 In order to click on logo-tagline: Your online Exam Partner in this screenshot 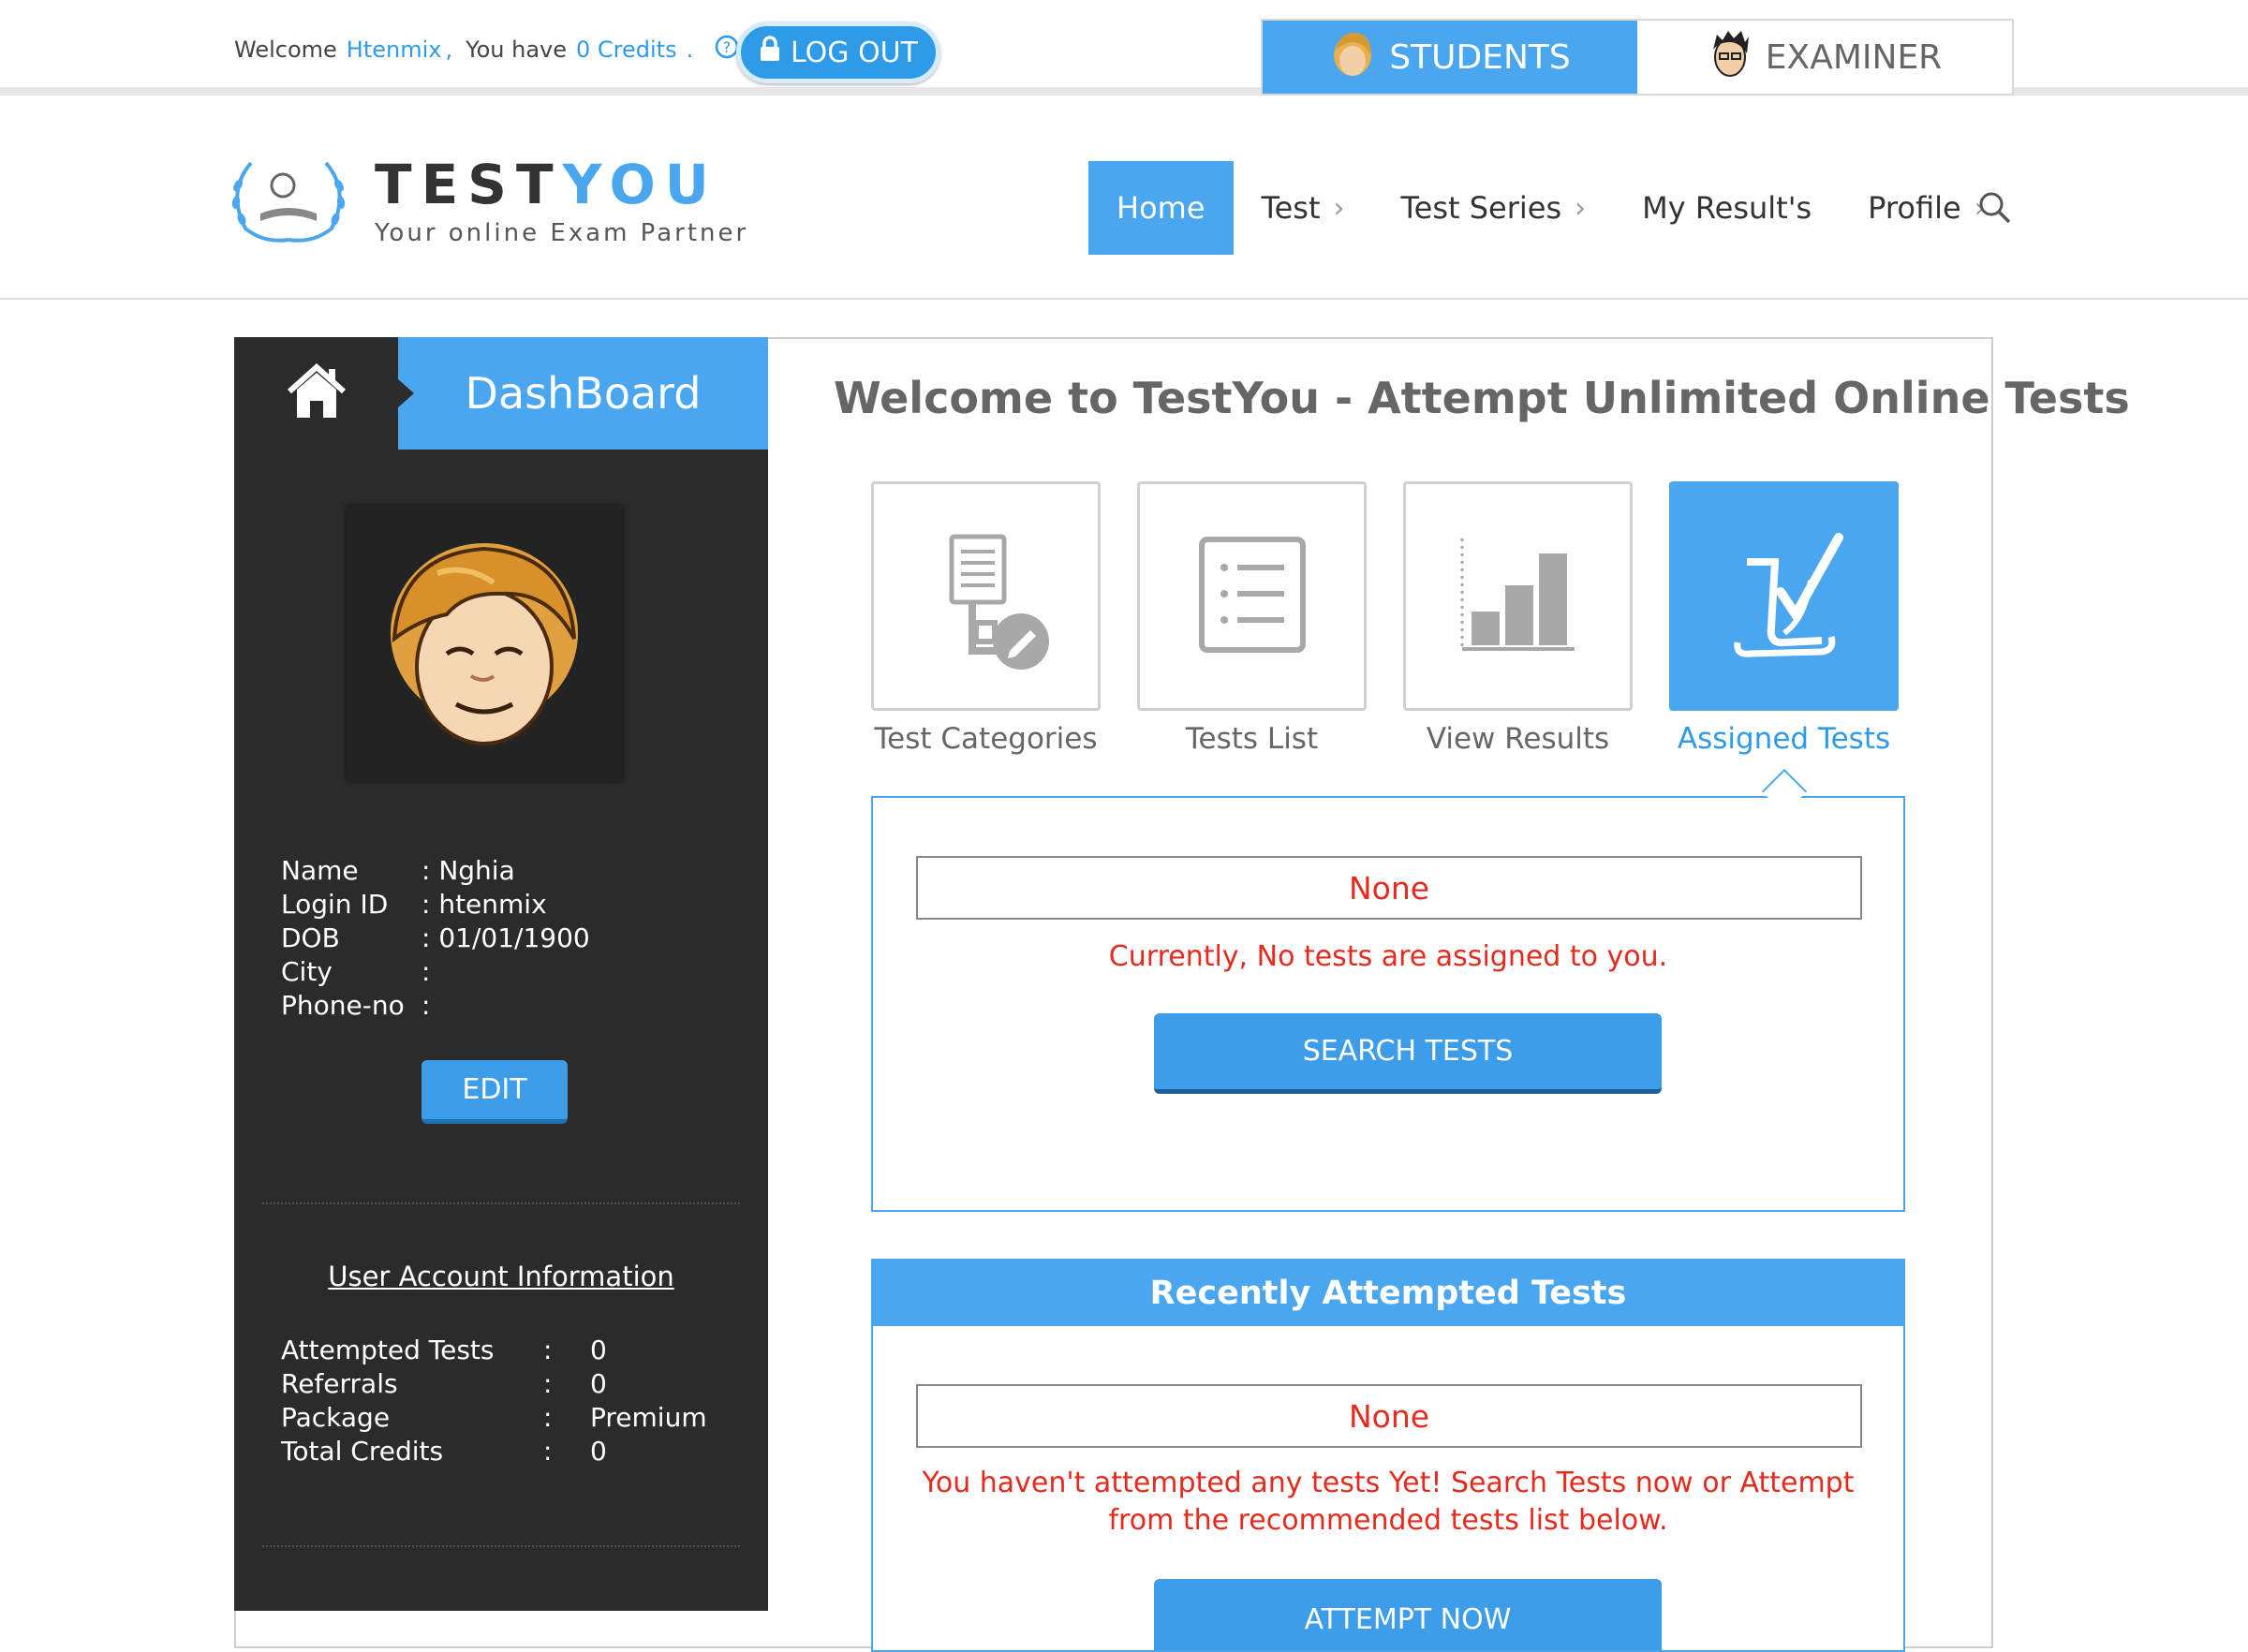, I will do `click(562, 233)`.